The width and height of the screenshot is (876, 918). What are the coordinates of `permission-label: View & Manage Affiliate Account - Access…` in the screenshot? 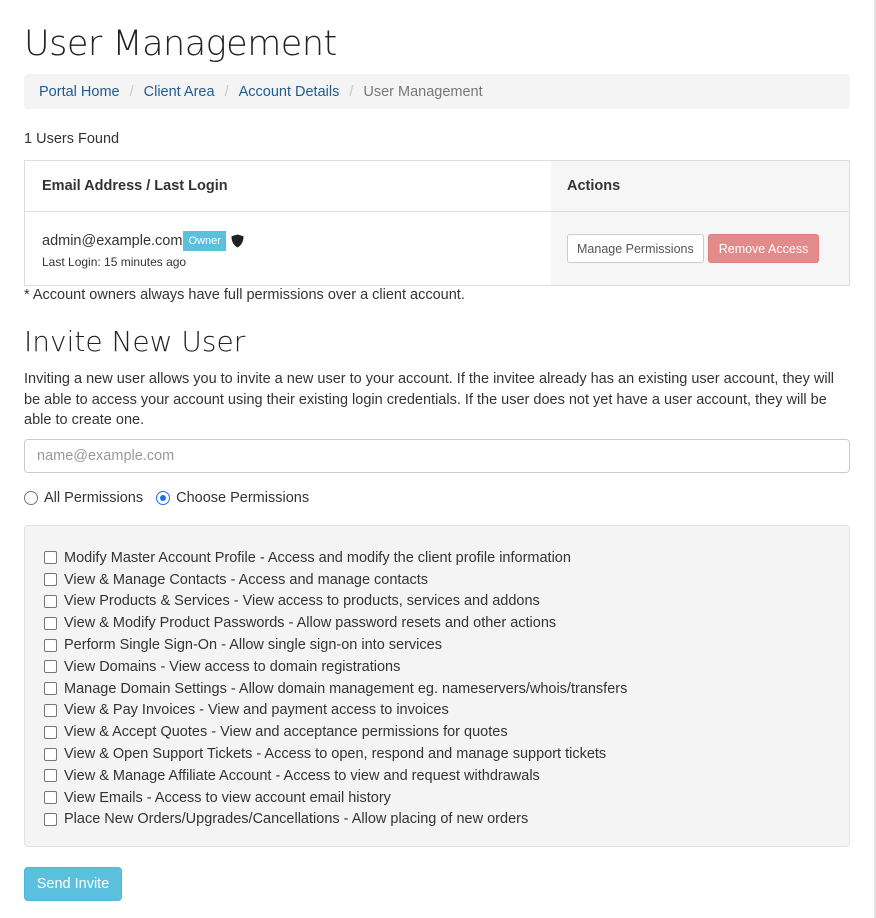 It's located at (302, 775).